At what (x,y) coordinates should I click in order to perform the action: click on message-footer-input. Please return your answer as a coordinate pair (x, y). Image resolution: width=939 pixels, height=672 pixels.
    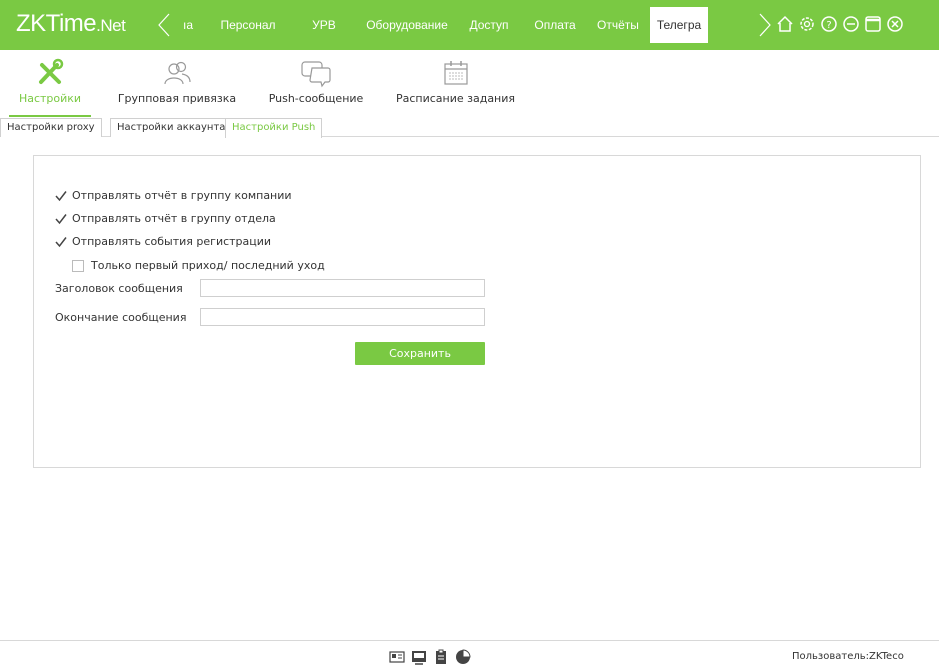
    Looking at the image, I should click on (342, 317).